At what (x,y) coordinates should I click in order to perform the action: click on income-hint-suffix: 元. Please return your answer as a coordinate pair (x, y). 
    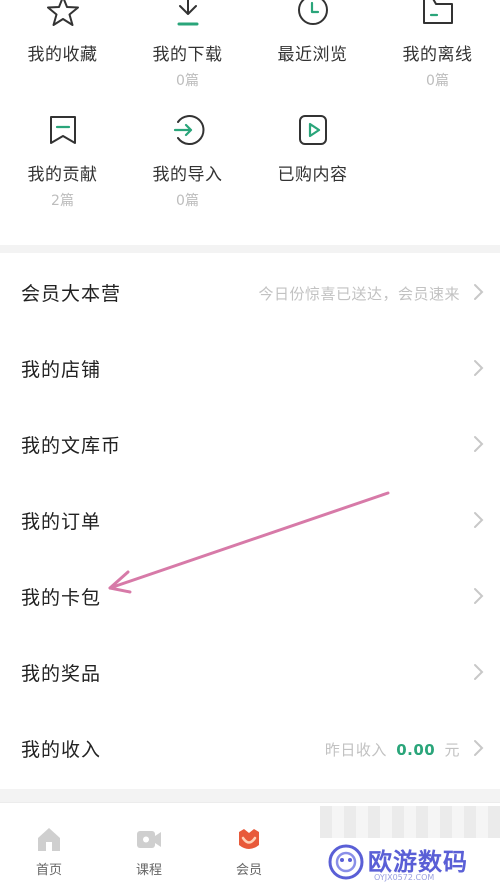
    Looking at the image, I should click on (452, 750).